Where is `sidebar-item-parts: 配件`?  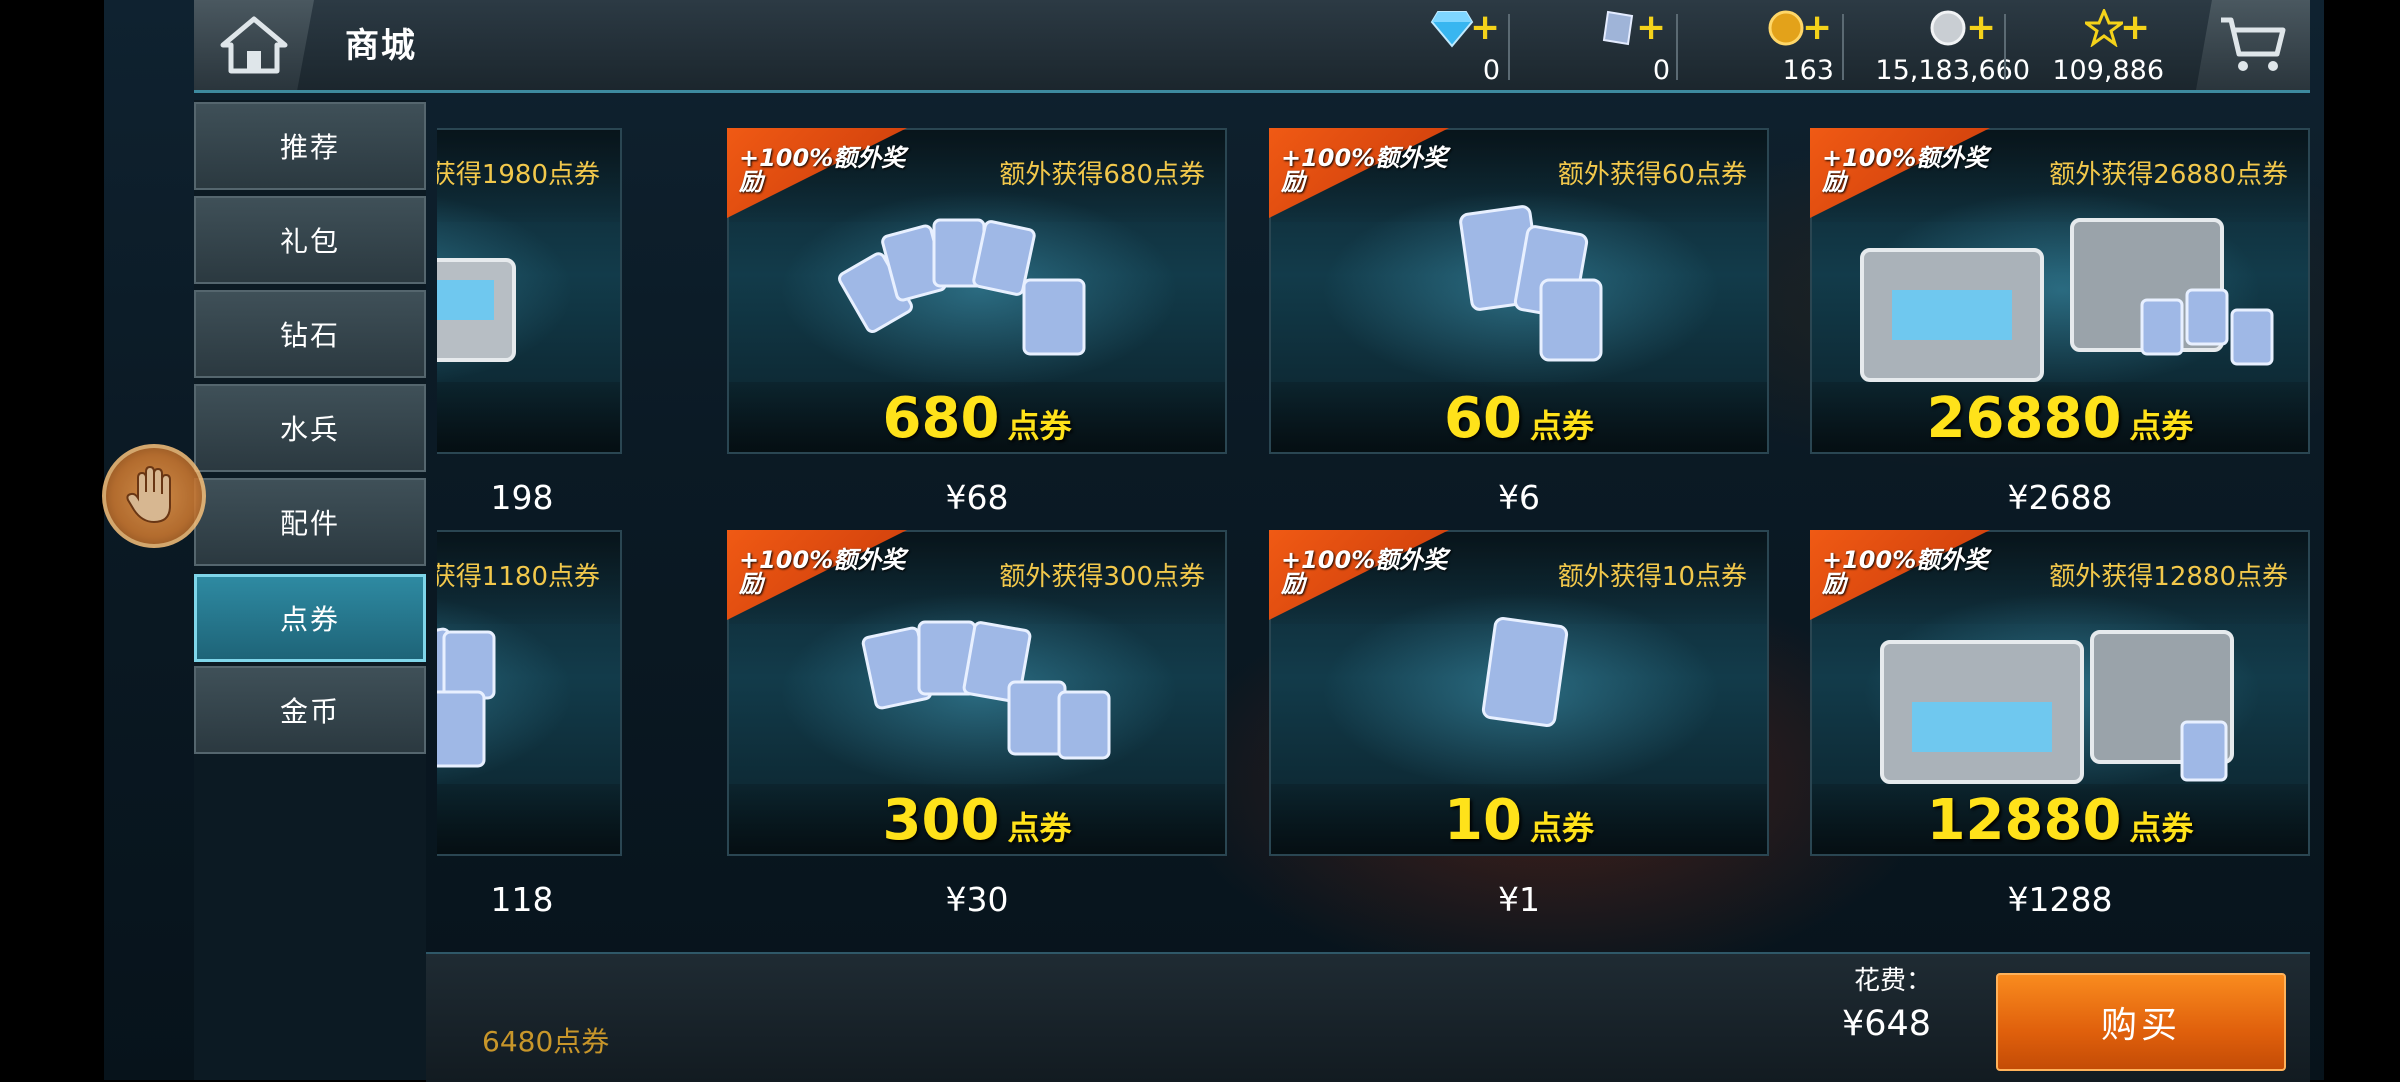
sidebar-item-parts: 配件 is located at coordinates (310, 522).